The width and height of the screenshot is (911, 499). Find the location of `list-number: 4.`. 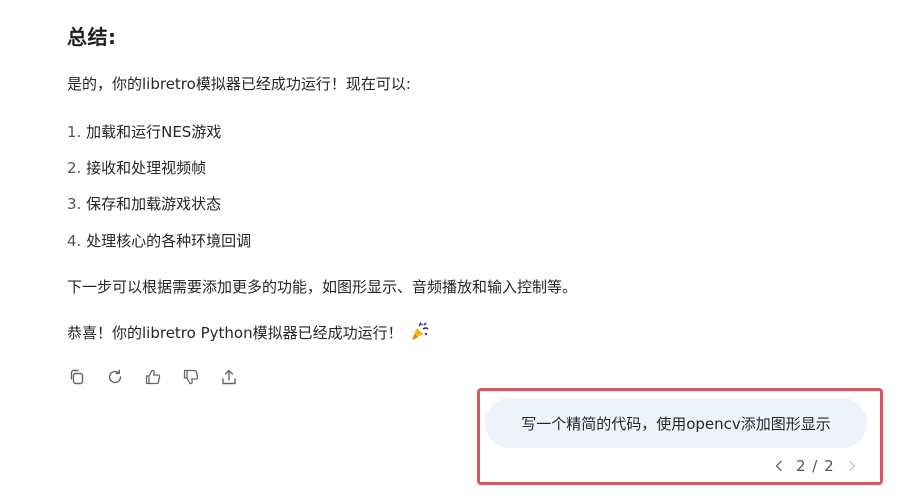

list-number: 4. is located at coordinates (74, 241).